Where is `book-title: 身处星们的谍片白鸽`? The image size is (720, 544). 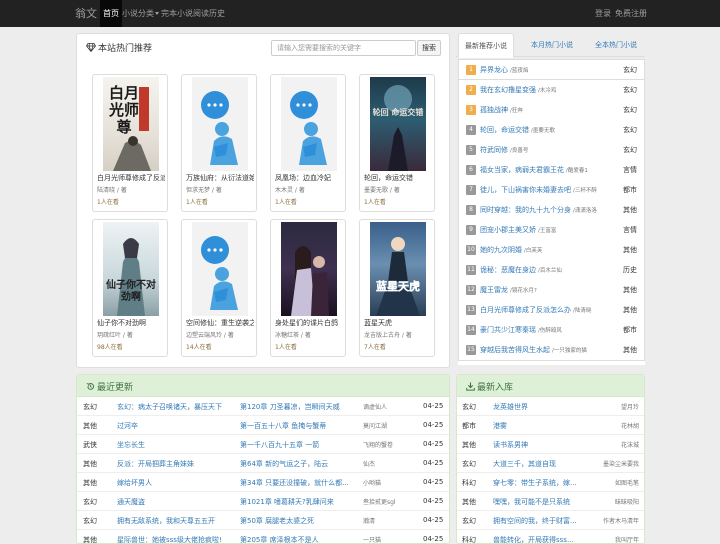
book-title: 身处星们的谍片白鸽 is located at coordinates (309, 323).